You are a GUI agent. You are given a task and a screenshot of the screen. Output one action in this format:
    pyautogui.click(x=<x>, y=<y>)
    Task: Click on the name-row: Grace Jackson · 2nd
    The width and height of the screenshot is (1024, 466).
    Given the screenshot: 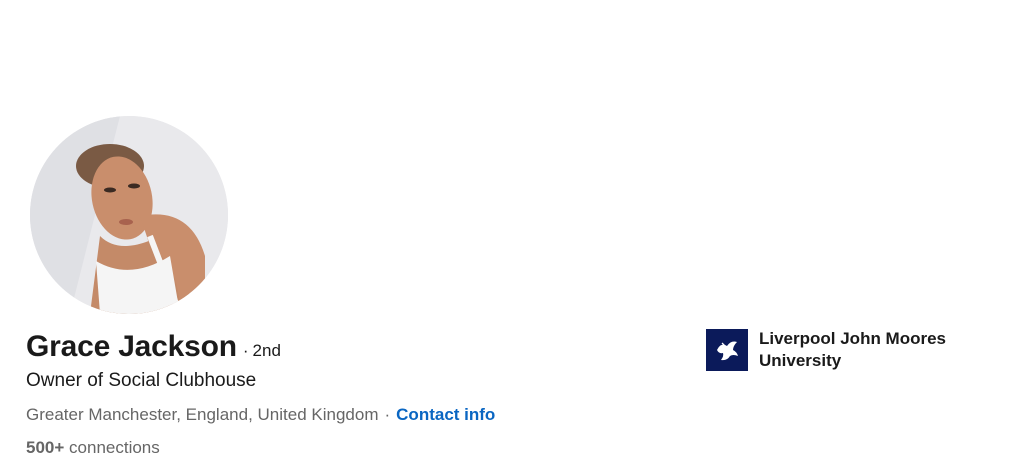 What is the action you would take?
    pyautogui.click(x=153, y=347)
    